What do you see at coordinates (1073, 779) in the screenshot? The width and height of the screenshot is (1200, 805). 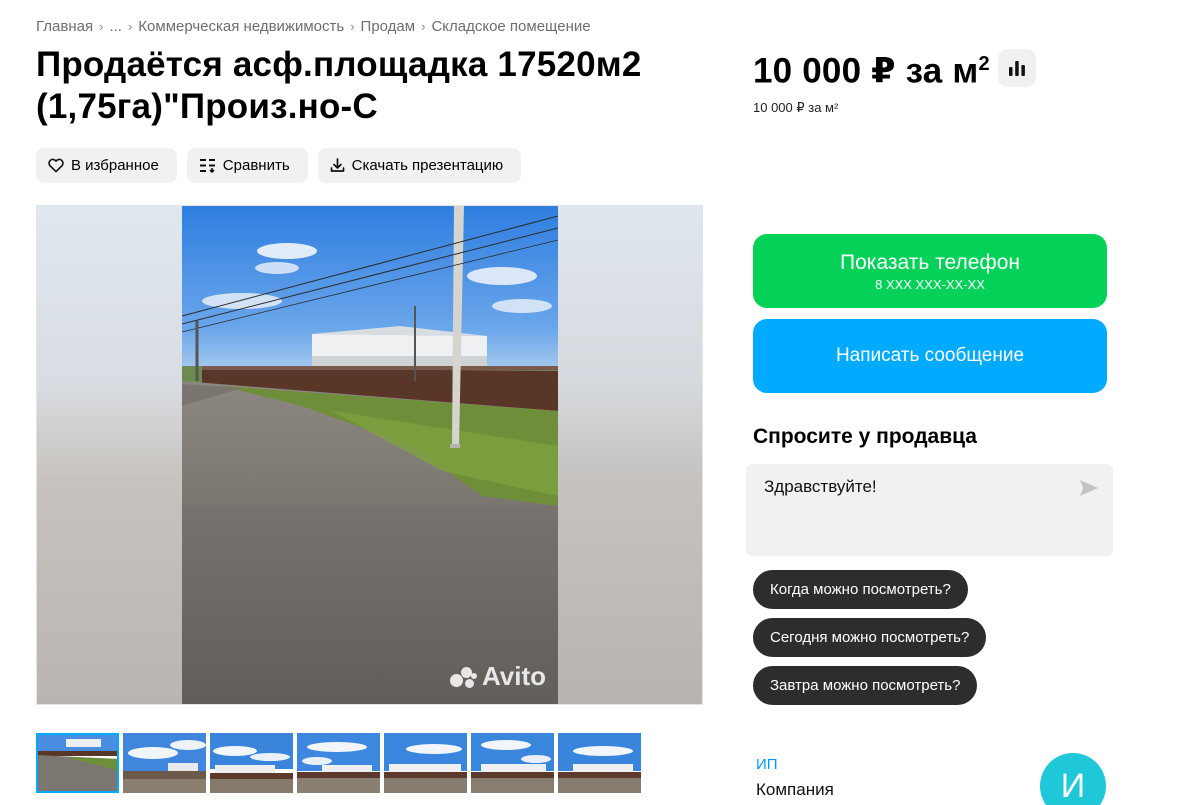 I see `seller-avatar: И` at bounding box center [1073, 779].